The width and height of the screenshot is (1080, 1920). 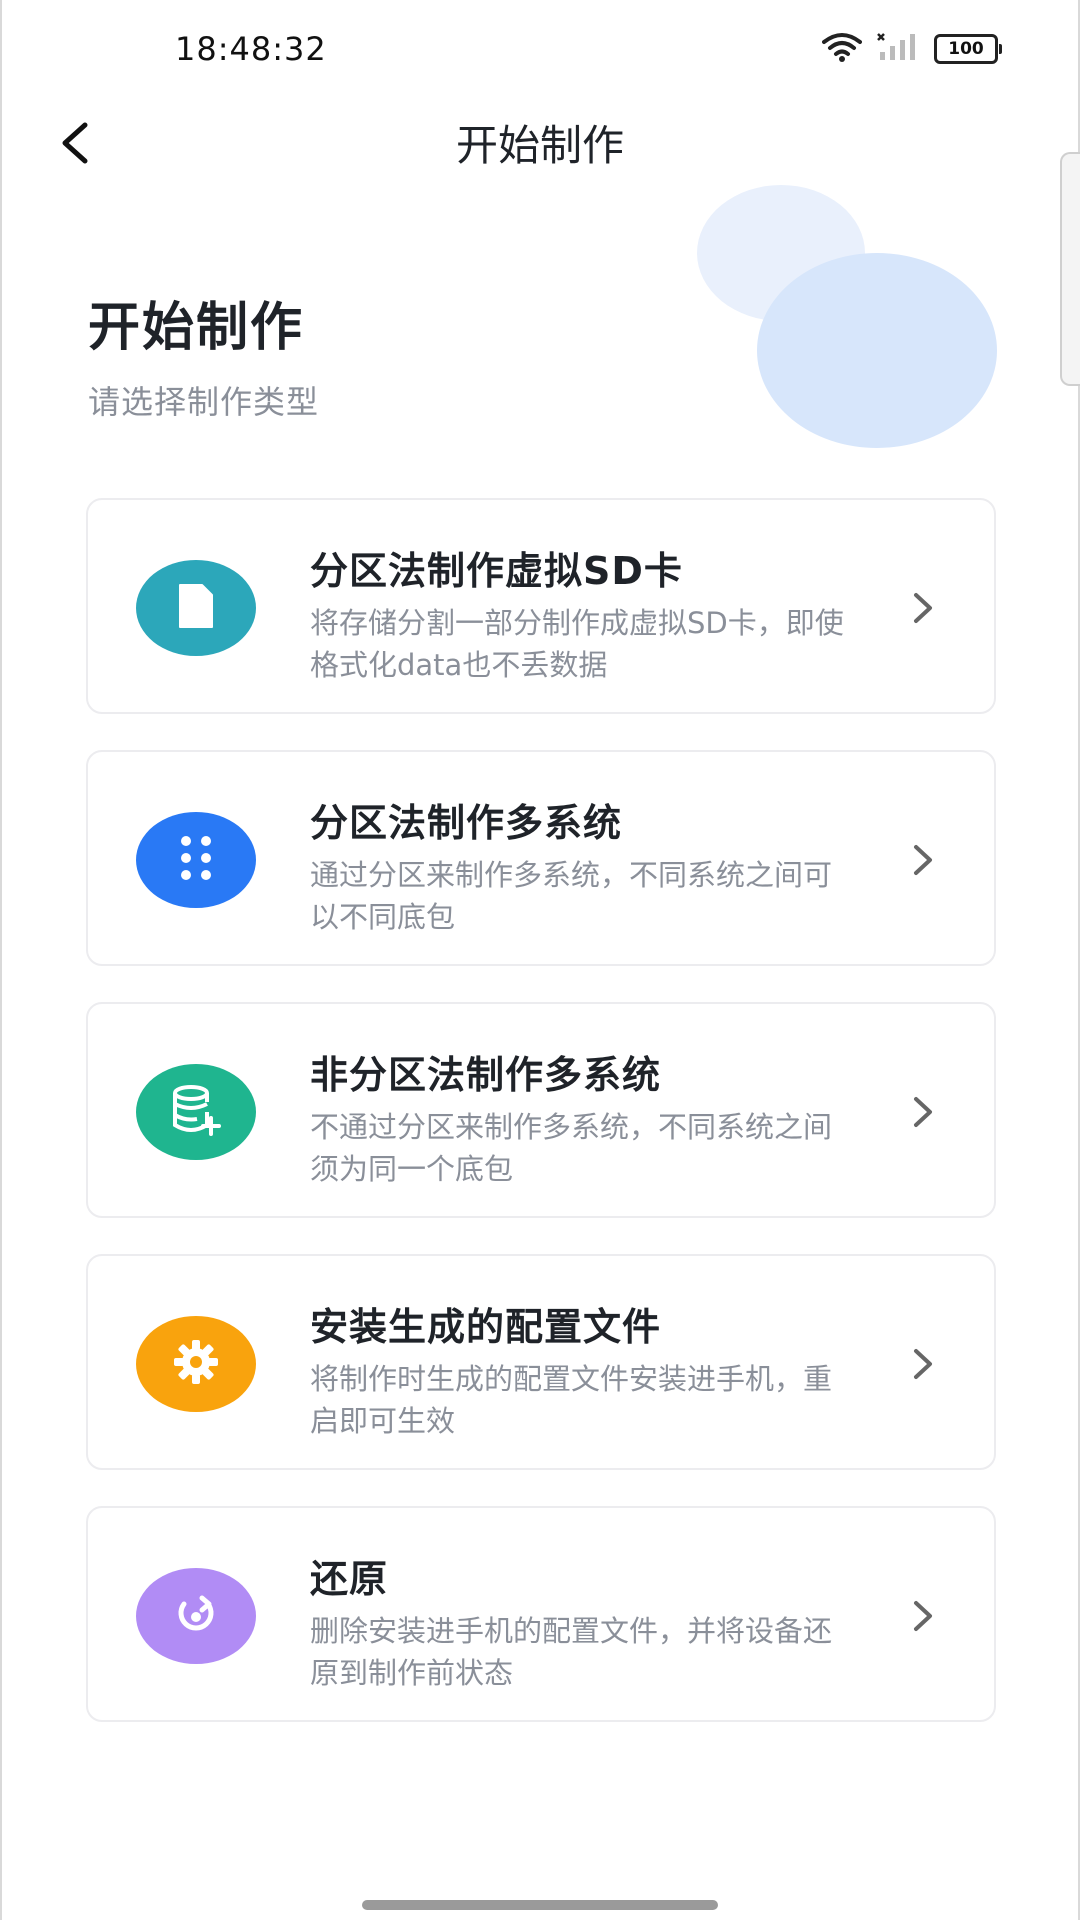 I want to click on option-title: 还原, so click(x=349, y=1579).